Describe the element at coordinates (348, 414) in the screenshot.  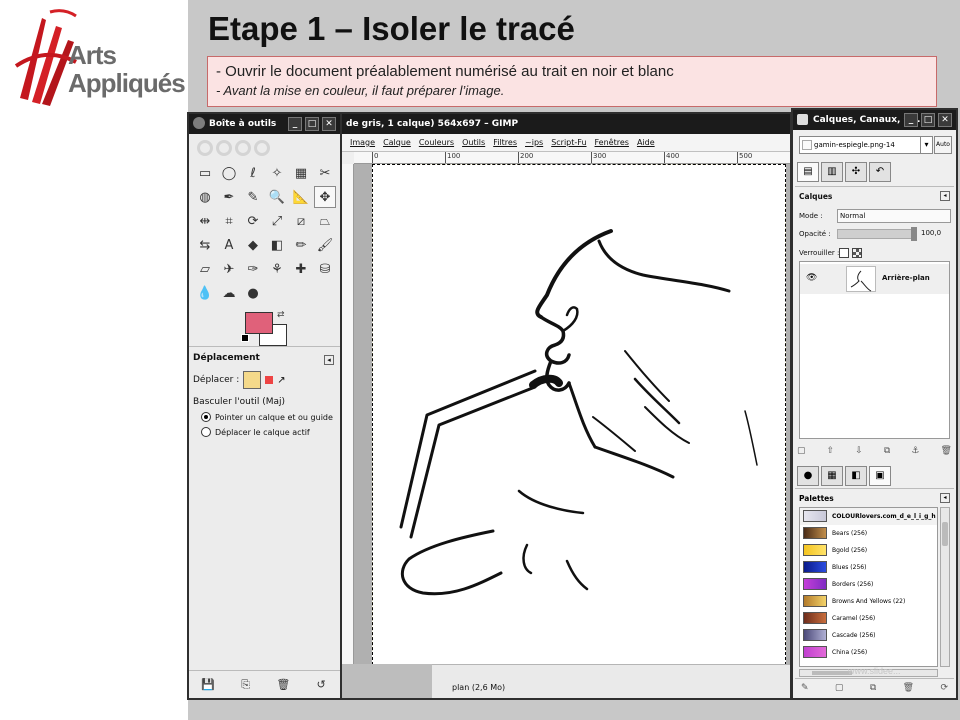
I see `vertical-ruler` at that location.